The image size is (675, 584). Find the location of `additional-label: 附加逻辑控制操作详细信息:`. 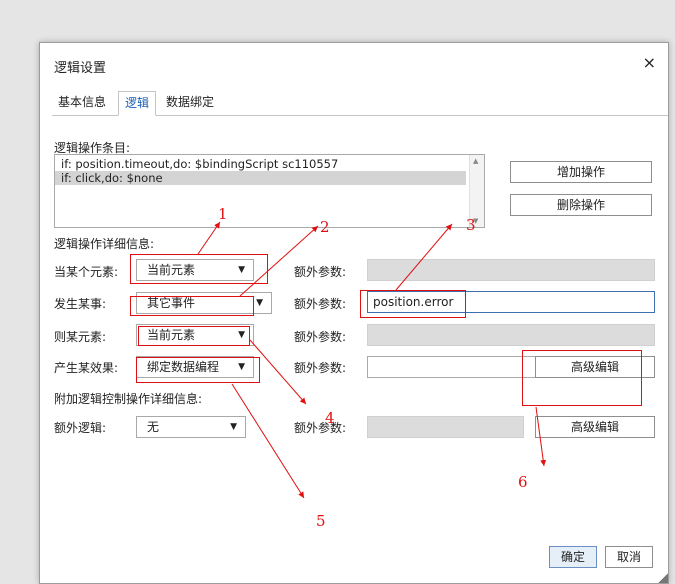

additional-label: 附加逻辑控制操作详细信息: is located at coordinates (128, 399).